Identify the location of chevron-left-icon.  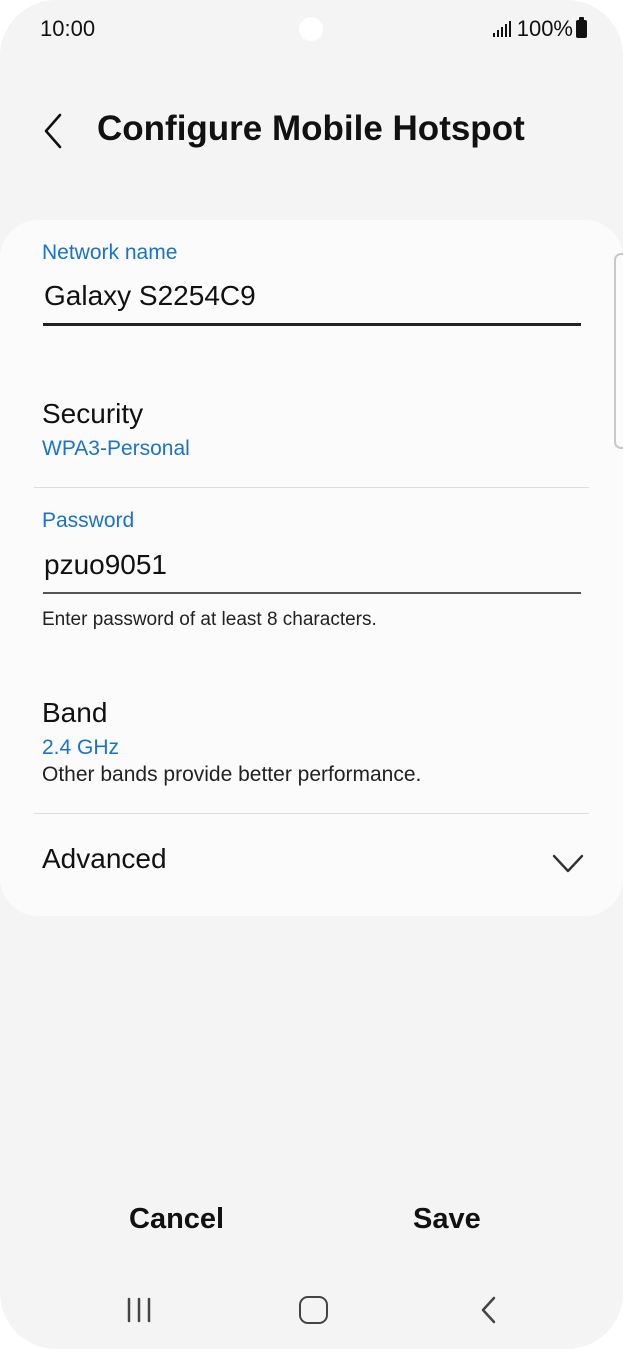
(53, 131).